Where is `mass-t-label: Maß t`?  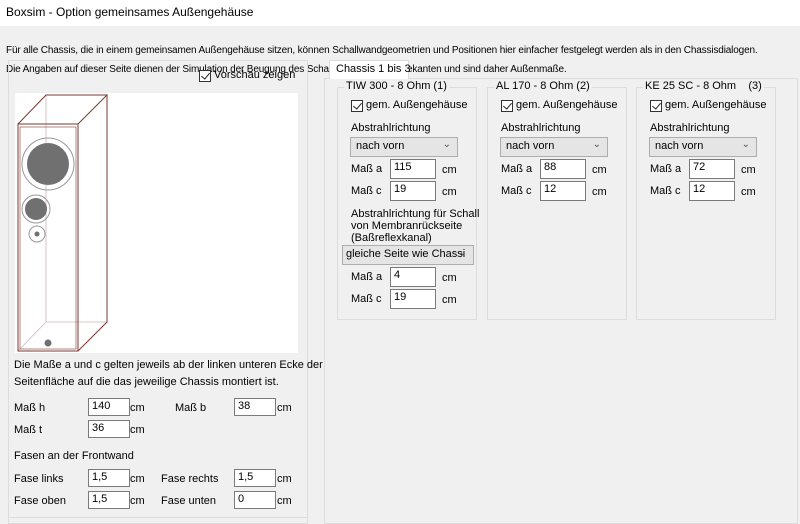
mass-t-label: Maß t is located at coordinates (28, 430).